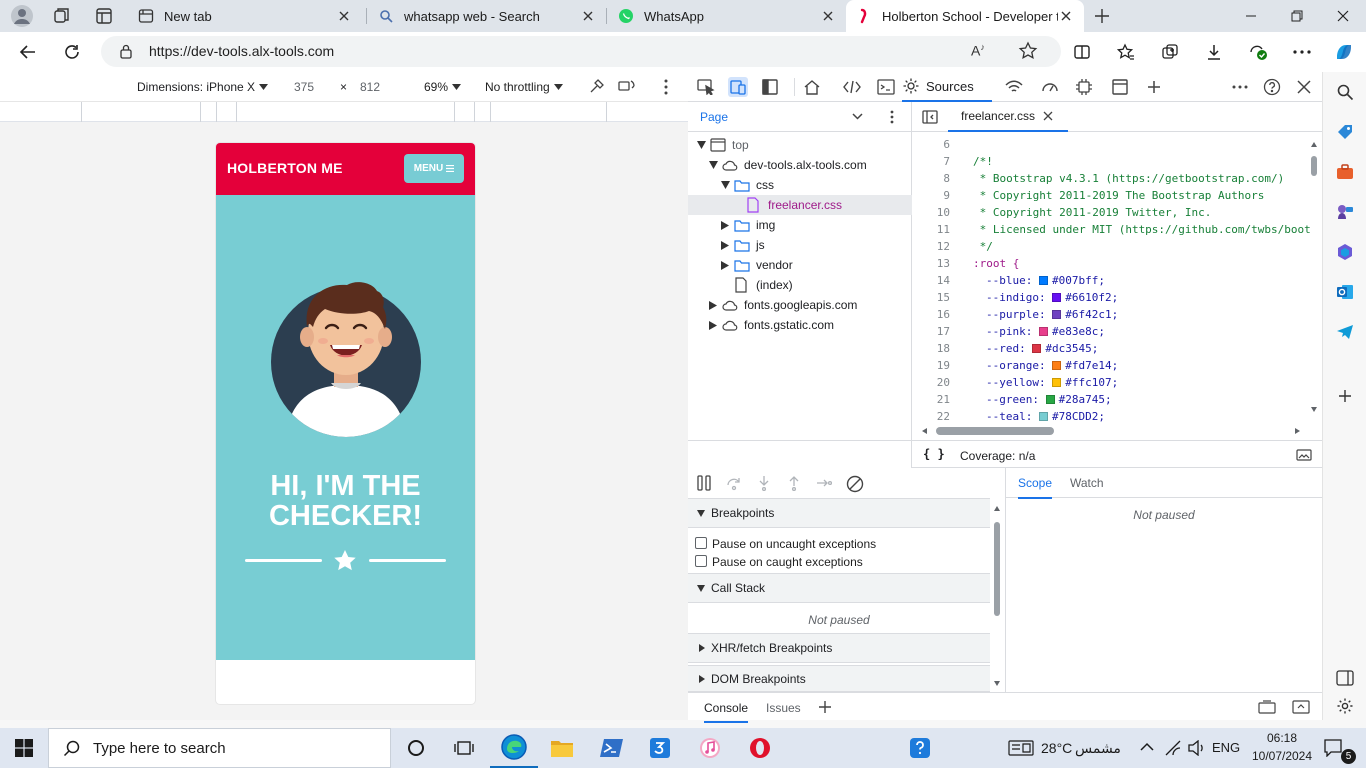 The width and height of the screenshot is (1366, 768). What do you see at coordinates (1345, 212) in the screenshot?
I see `games-icon` at bounding box center [1345, 212].